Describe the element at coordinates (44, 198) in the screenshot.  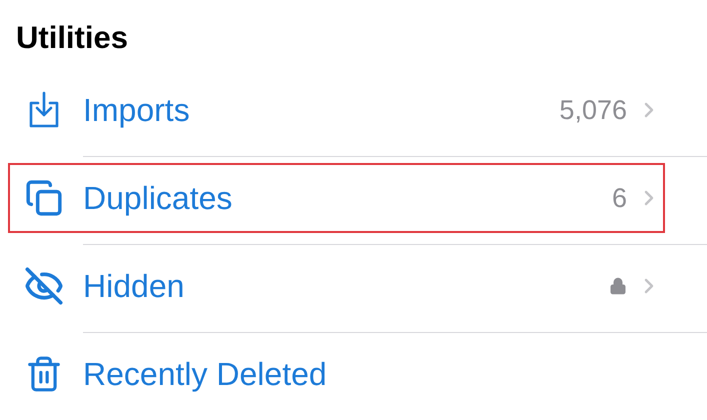
I see `duplicate-icon` at that location.